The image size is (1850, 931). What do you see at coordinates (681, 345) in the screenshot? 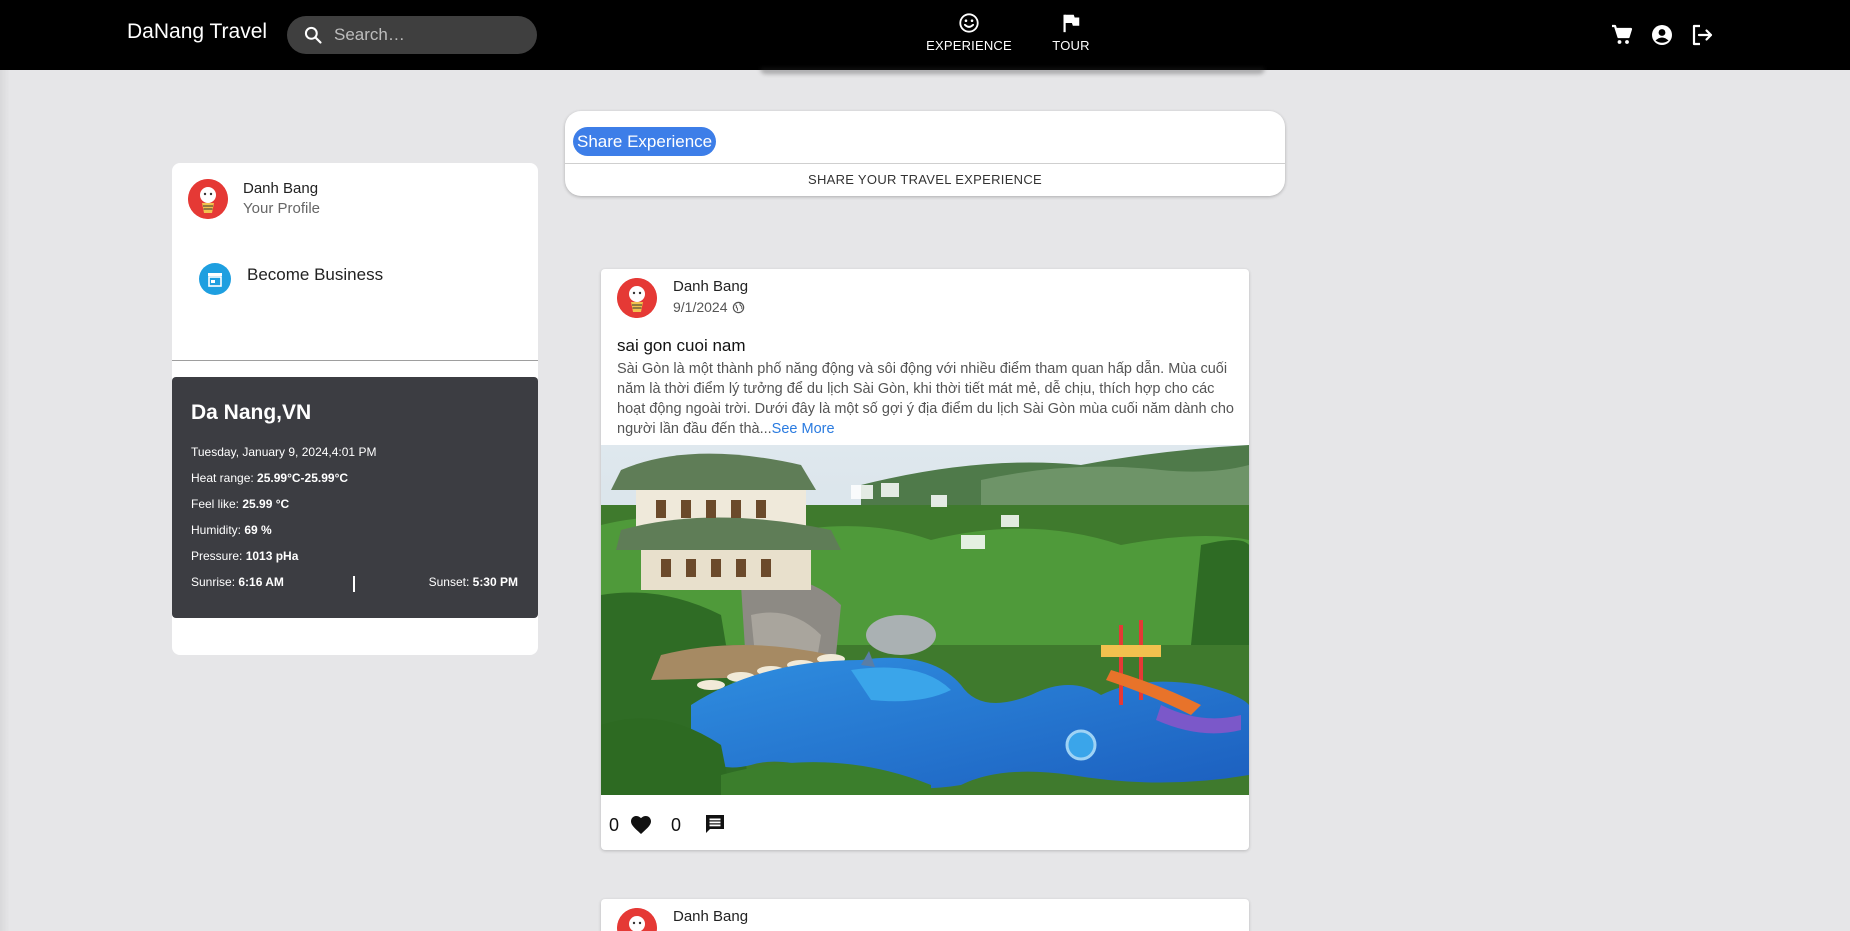
I see `post-title: sai gon cuoi nam` at bounding box center [681, 345].